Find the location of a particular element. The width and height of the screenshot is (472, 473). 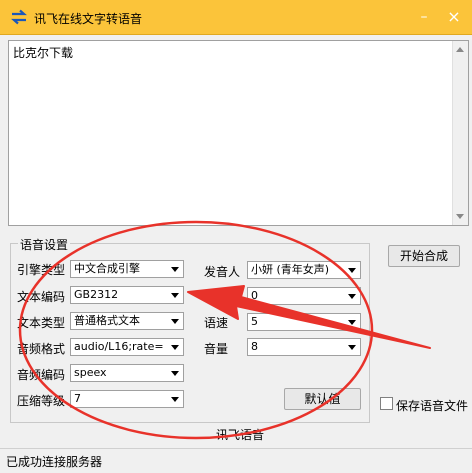

speed-label: 语速 is located at coordinates (216, 323).